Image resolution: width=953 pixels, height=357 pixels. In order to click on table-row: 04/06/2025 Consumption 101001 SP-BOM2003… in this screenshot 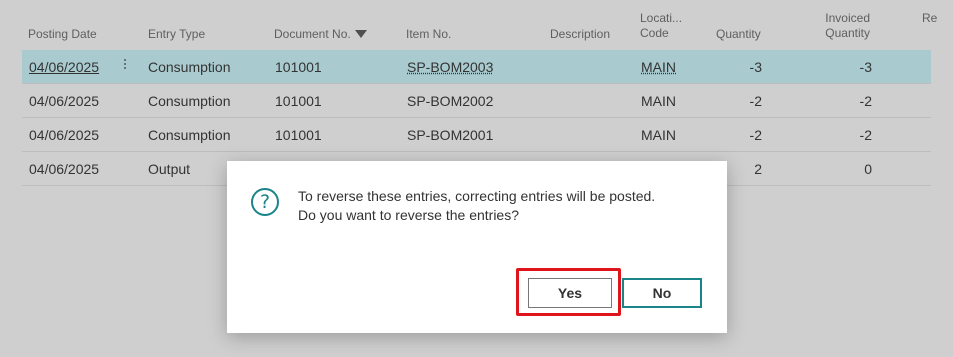, I will do `click(476, 67)`.